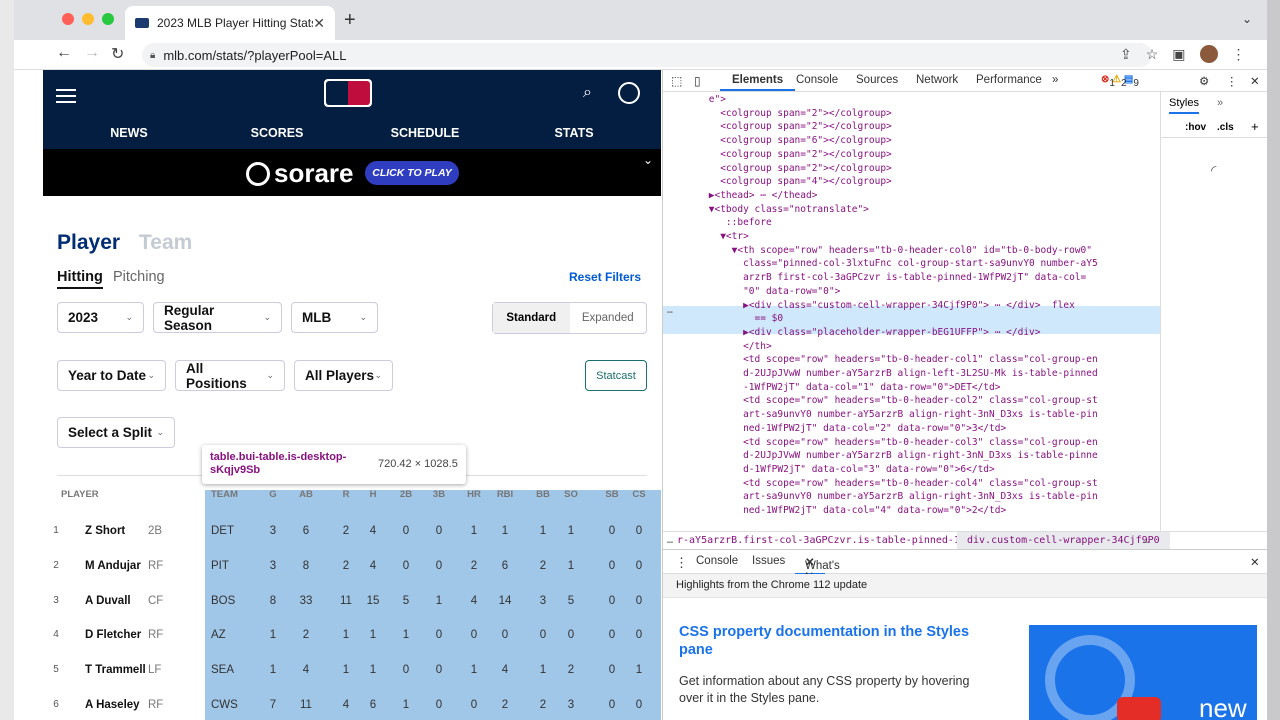  I want to click on more-tabs-icon: », so click(1055, 80).